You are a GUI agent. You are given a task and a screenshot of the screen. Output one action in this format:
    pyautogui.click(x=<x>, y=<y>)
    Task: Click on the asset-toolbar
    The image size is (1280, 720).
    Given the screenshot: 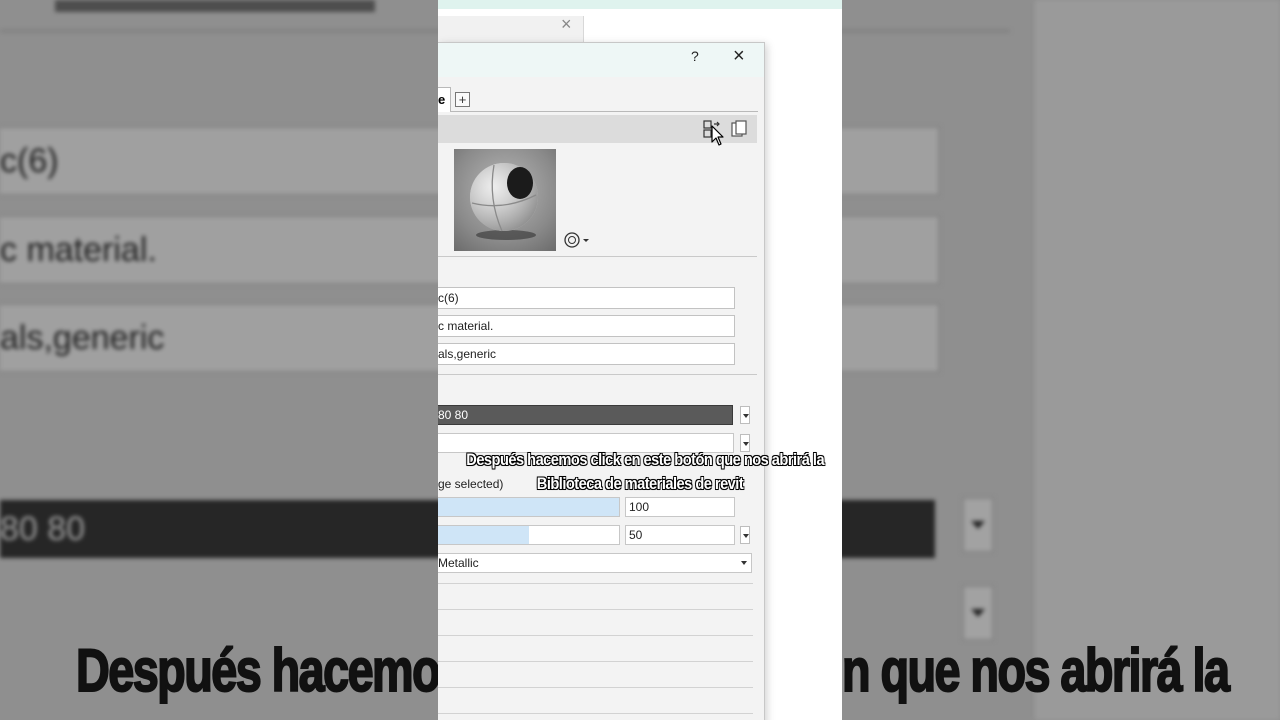 What is the action you would take?
    pyautogui.click(x=597, y=130)
    